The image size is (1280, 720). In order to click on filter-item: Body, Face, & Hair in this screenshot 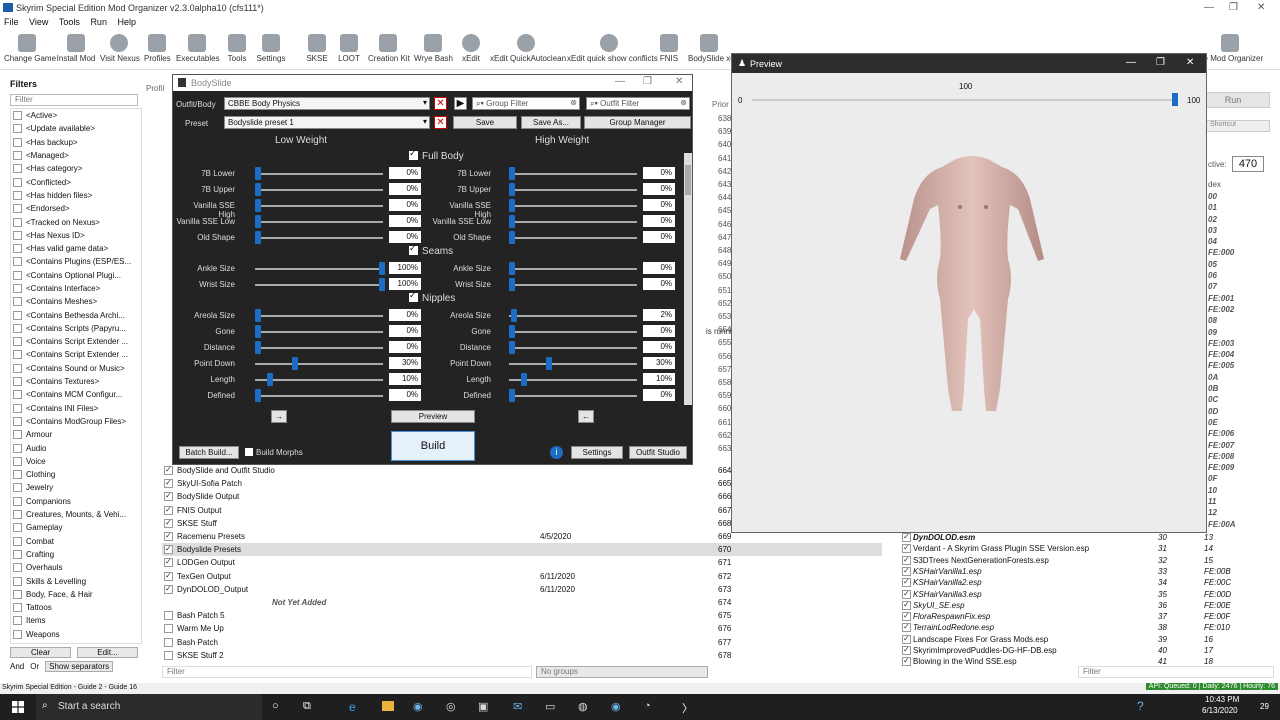, I will do `click(76, 594)`.